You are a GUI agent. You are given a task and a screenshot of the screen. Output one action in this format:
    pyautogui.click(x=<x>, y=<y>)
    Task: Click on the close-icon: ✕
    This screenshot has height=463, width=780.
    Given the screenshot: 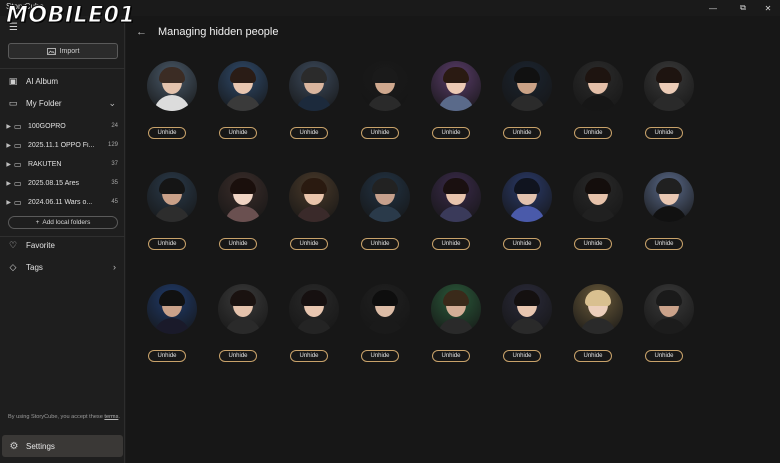 What is the action you would take?
    pyautogui.click(x=767, y=8)
    